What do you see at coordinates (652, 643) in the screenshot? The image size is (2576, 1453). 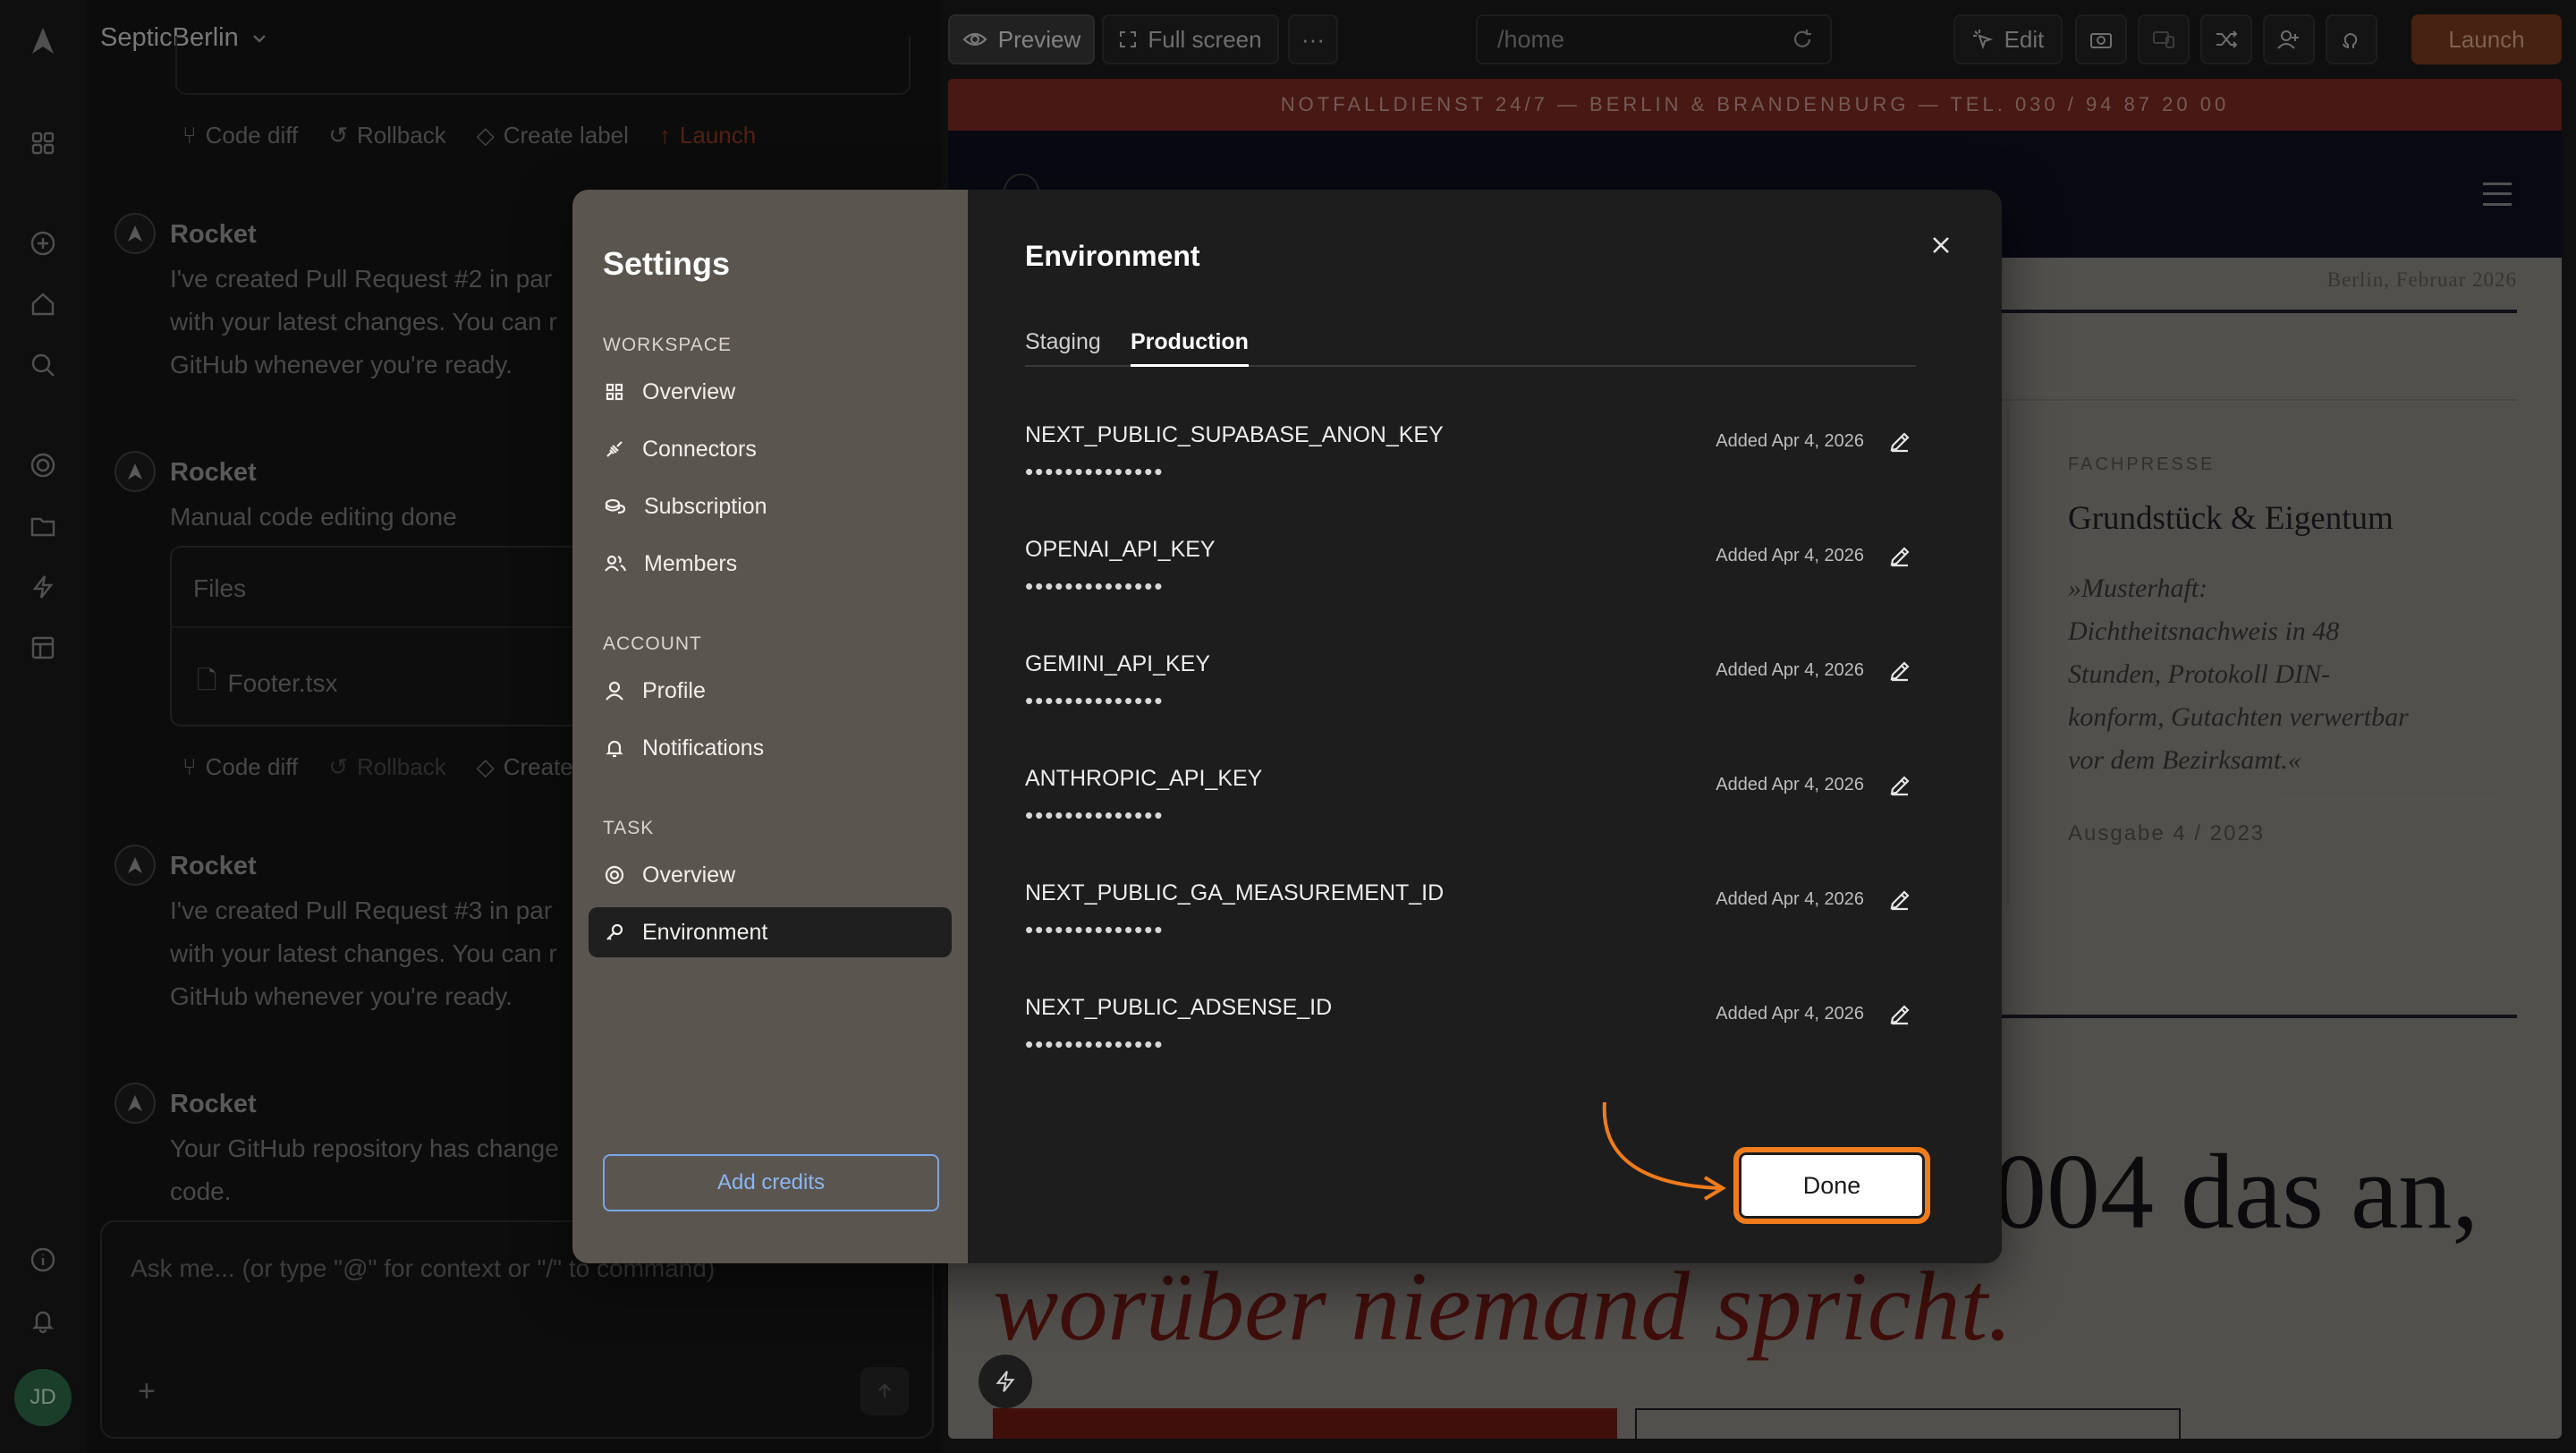 I see `section-account: ACCOUNT` at bounding box center [652, 643].